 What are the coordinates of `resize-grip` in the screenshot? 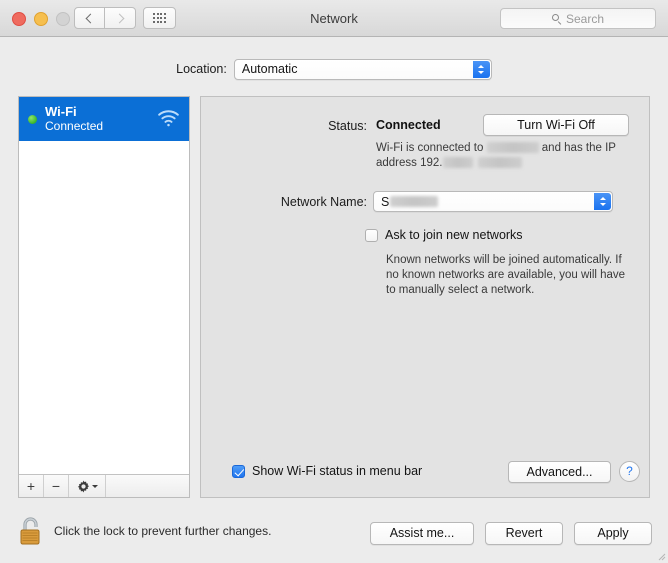 It's located at (661, 556).